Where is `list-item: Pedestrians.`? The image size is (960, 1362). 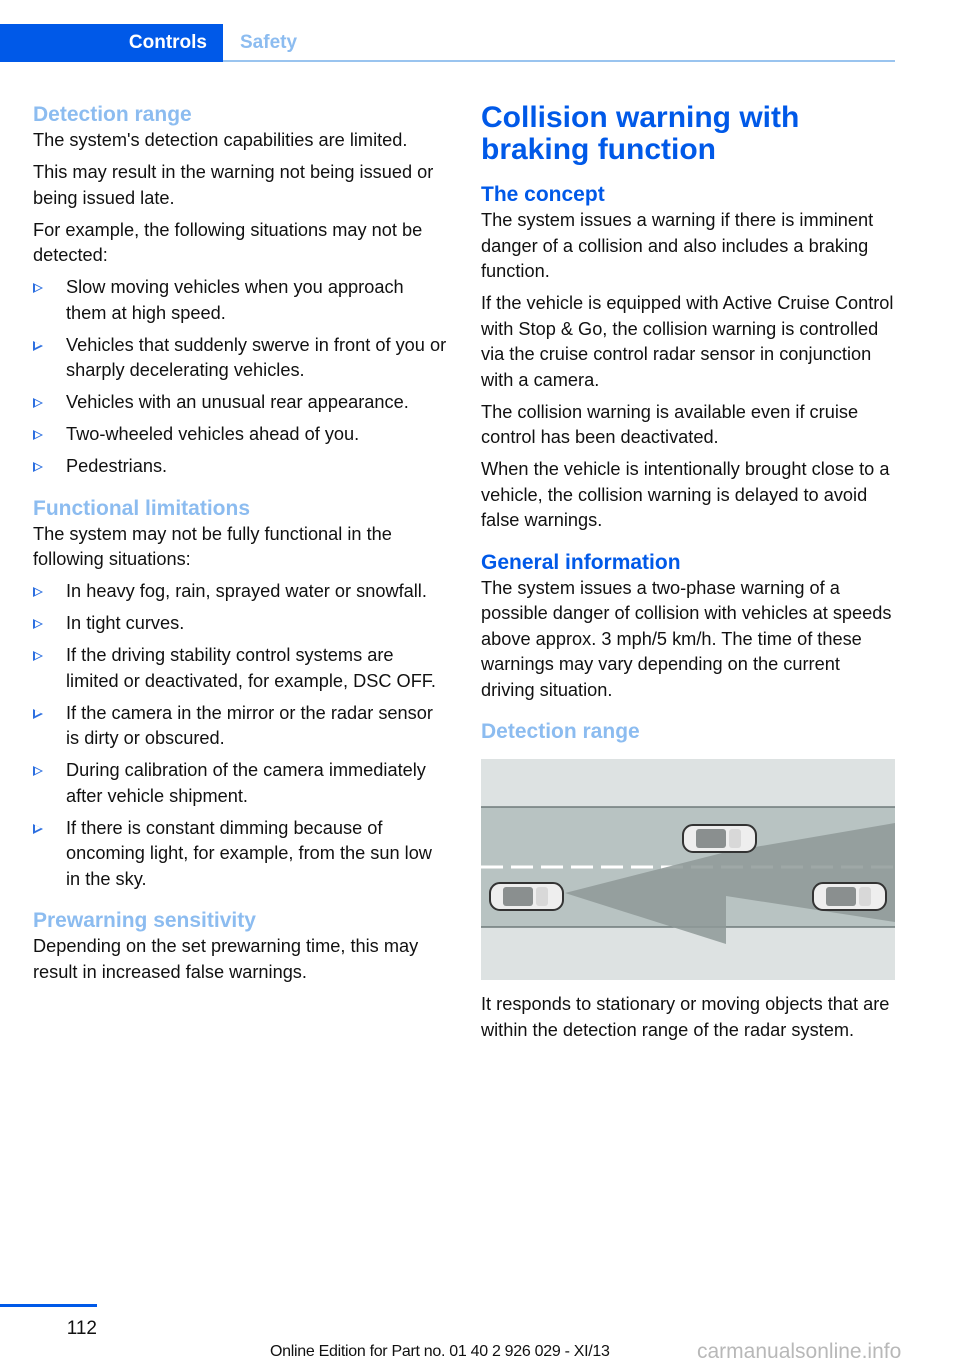
list-item: Pedestrians. is located at coordinates (240, 467).